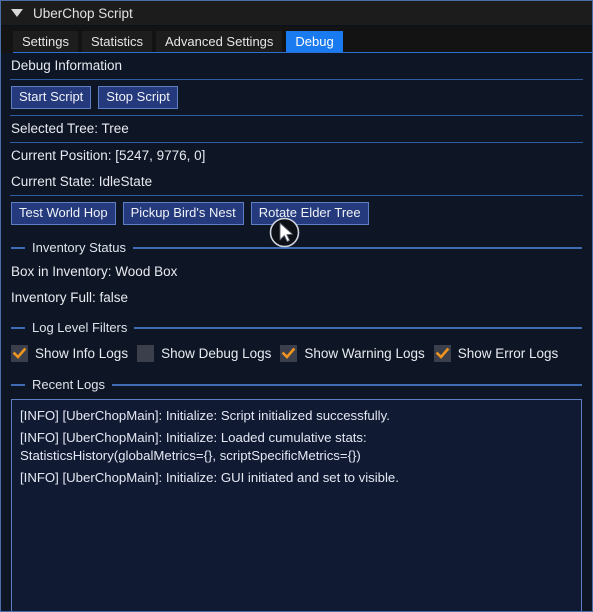  I want to click on triangle-down-icon, so click(17, 13).